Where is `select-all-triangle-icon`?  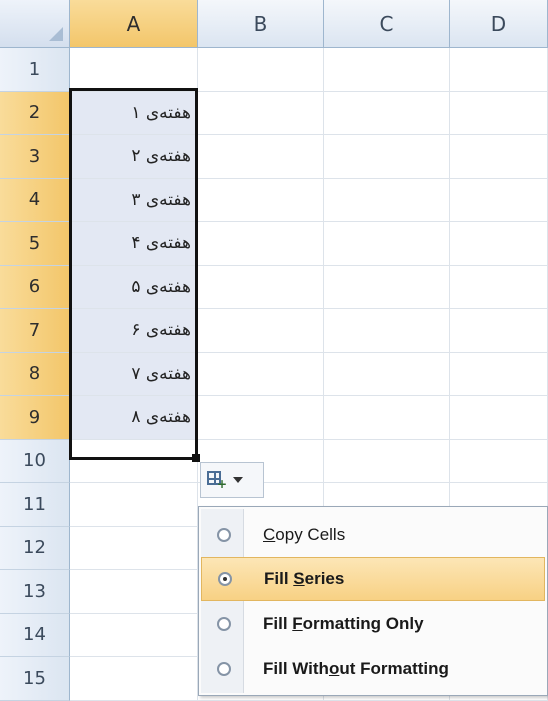
select-all-triangle-icon is located at coordinates (56, 34).